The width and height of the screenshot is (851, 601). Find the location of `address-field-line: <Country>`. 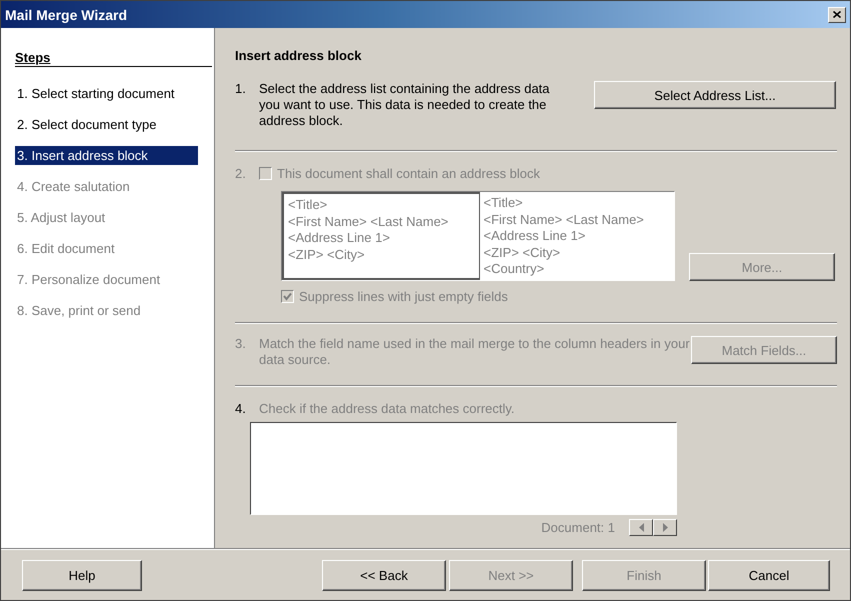

address-field-line: <Country> is located at coordinates (515, 269).